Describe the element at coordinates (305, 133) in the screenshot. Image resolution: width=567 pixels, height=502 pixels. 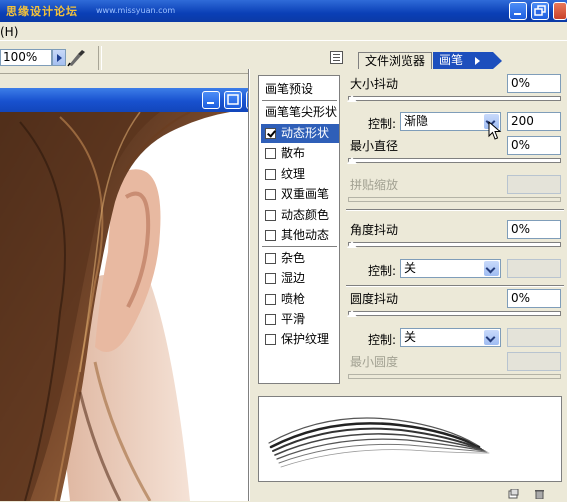
I see `list-item-label: 动态形状` at that location.